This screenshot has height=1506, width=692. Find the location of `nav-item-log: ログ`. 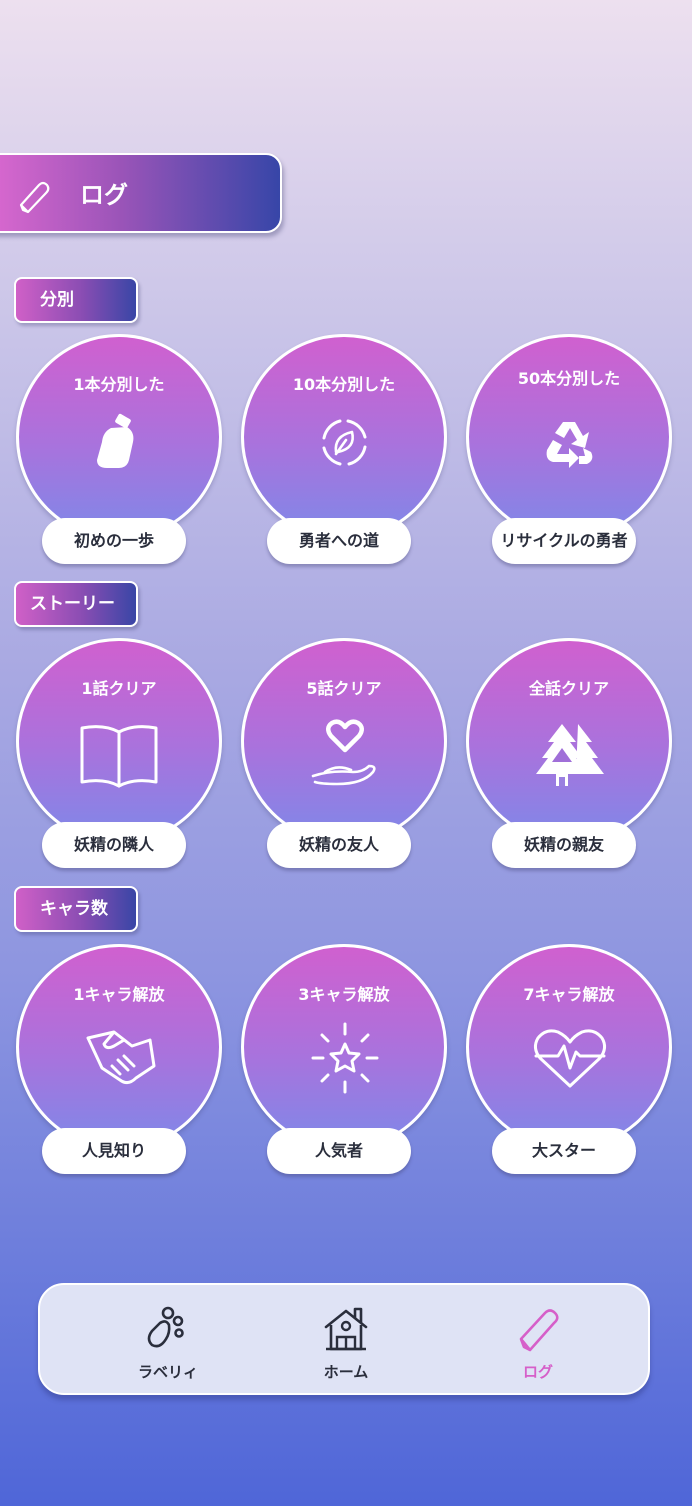

nav-item-log: ログ is located at coordinates (538, 1344).